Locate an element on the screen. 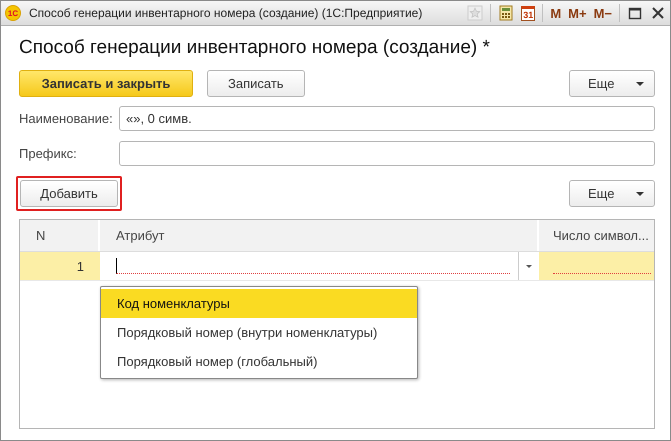  dropdown-option: Порядковый номер (глобальный) is located at coordinates (259, 361).